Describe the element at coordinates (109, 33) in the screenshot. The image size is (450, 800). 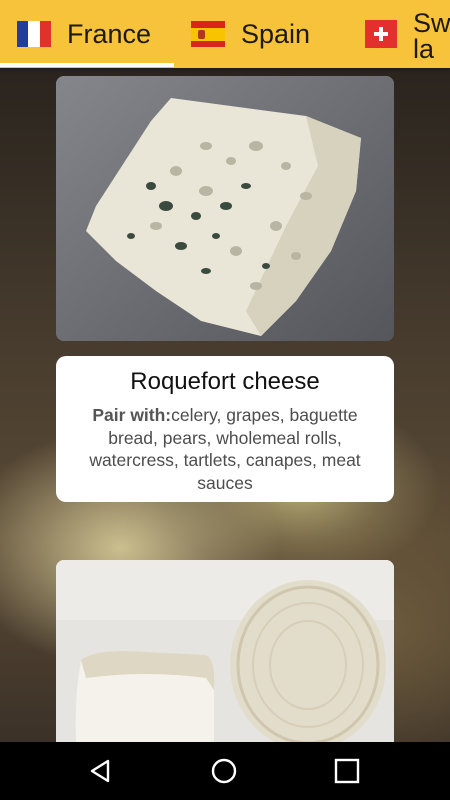
I see `tab-label: France` at that location.